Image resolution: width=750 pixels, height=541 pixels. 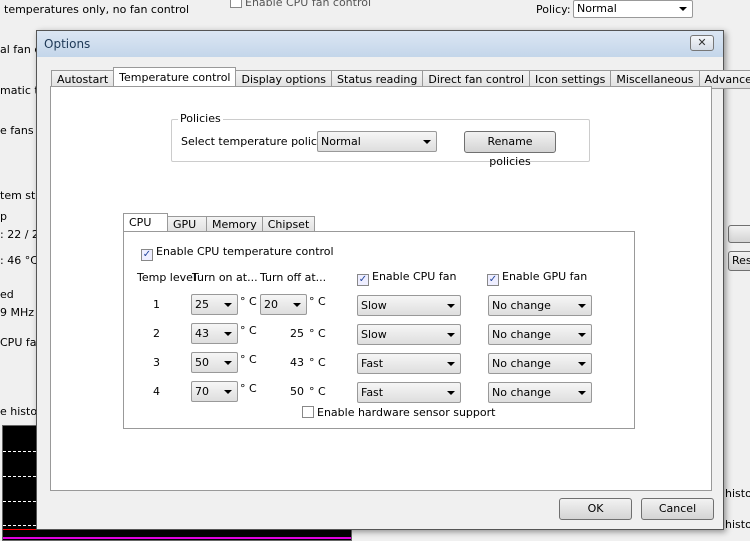 I want to click on bg-reset-button: Res, so click(x=739, y=261).